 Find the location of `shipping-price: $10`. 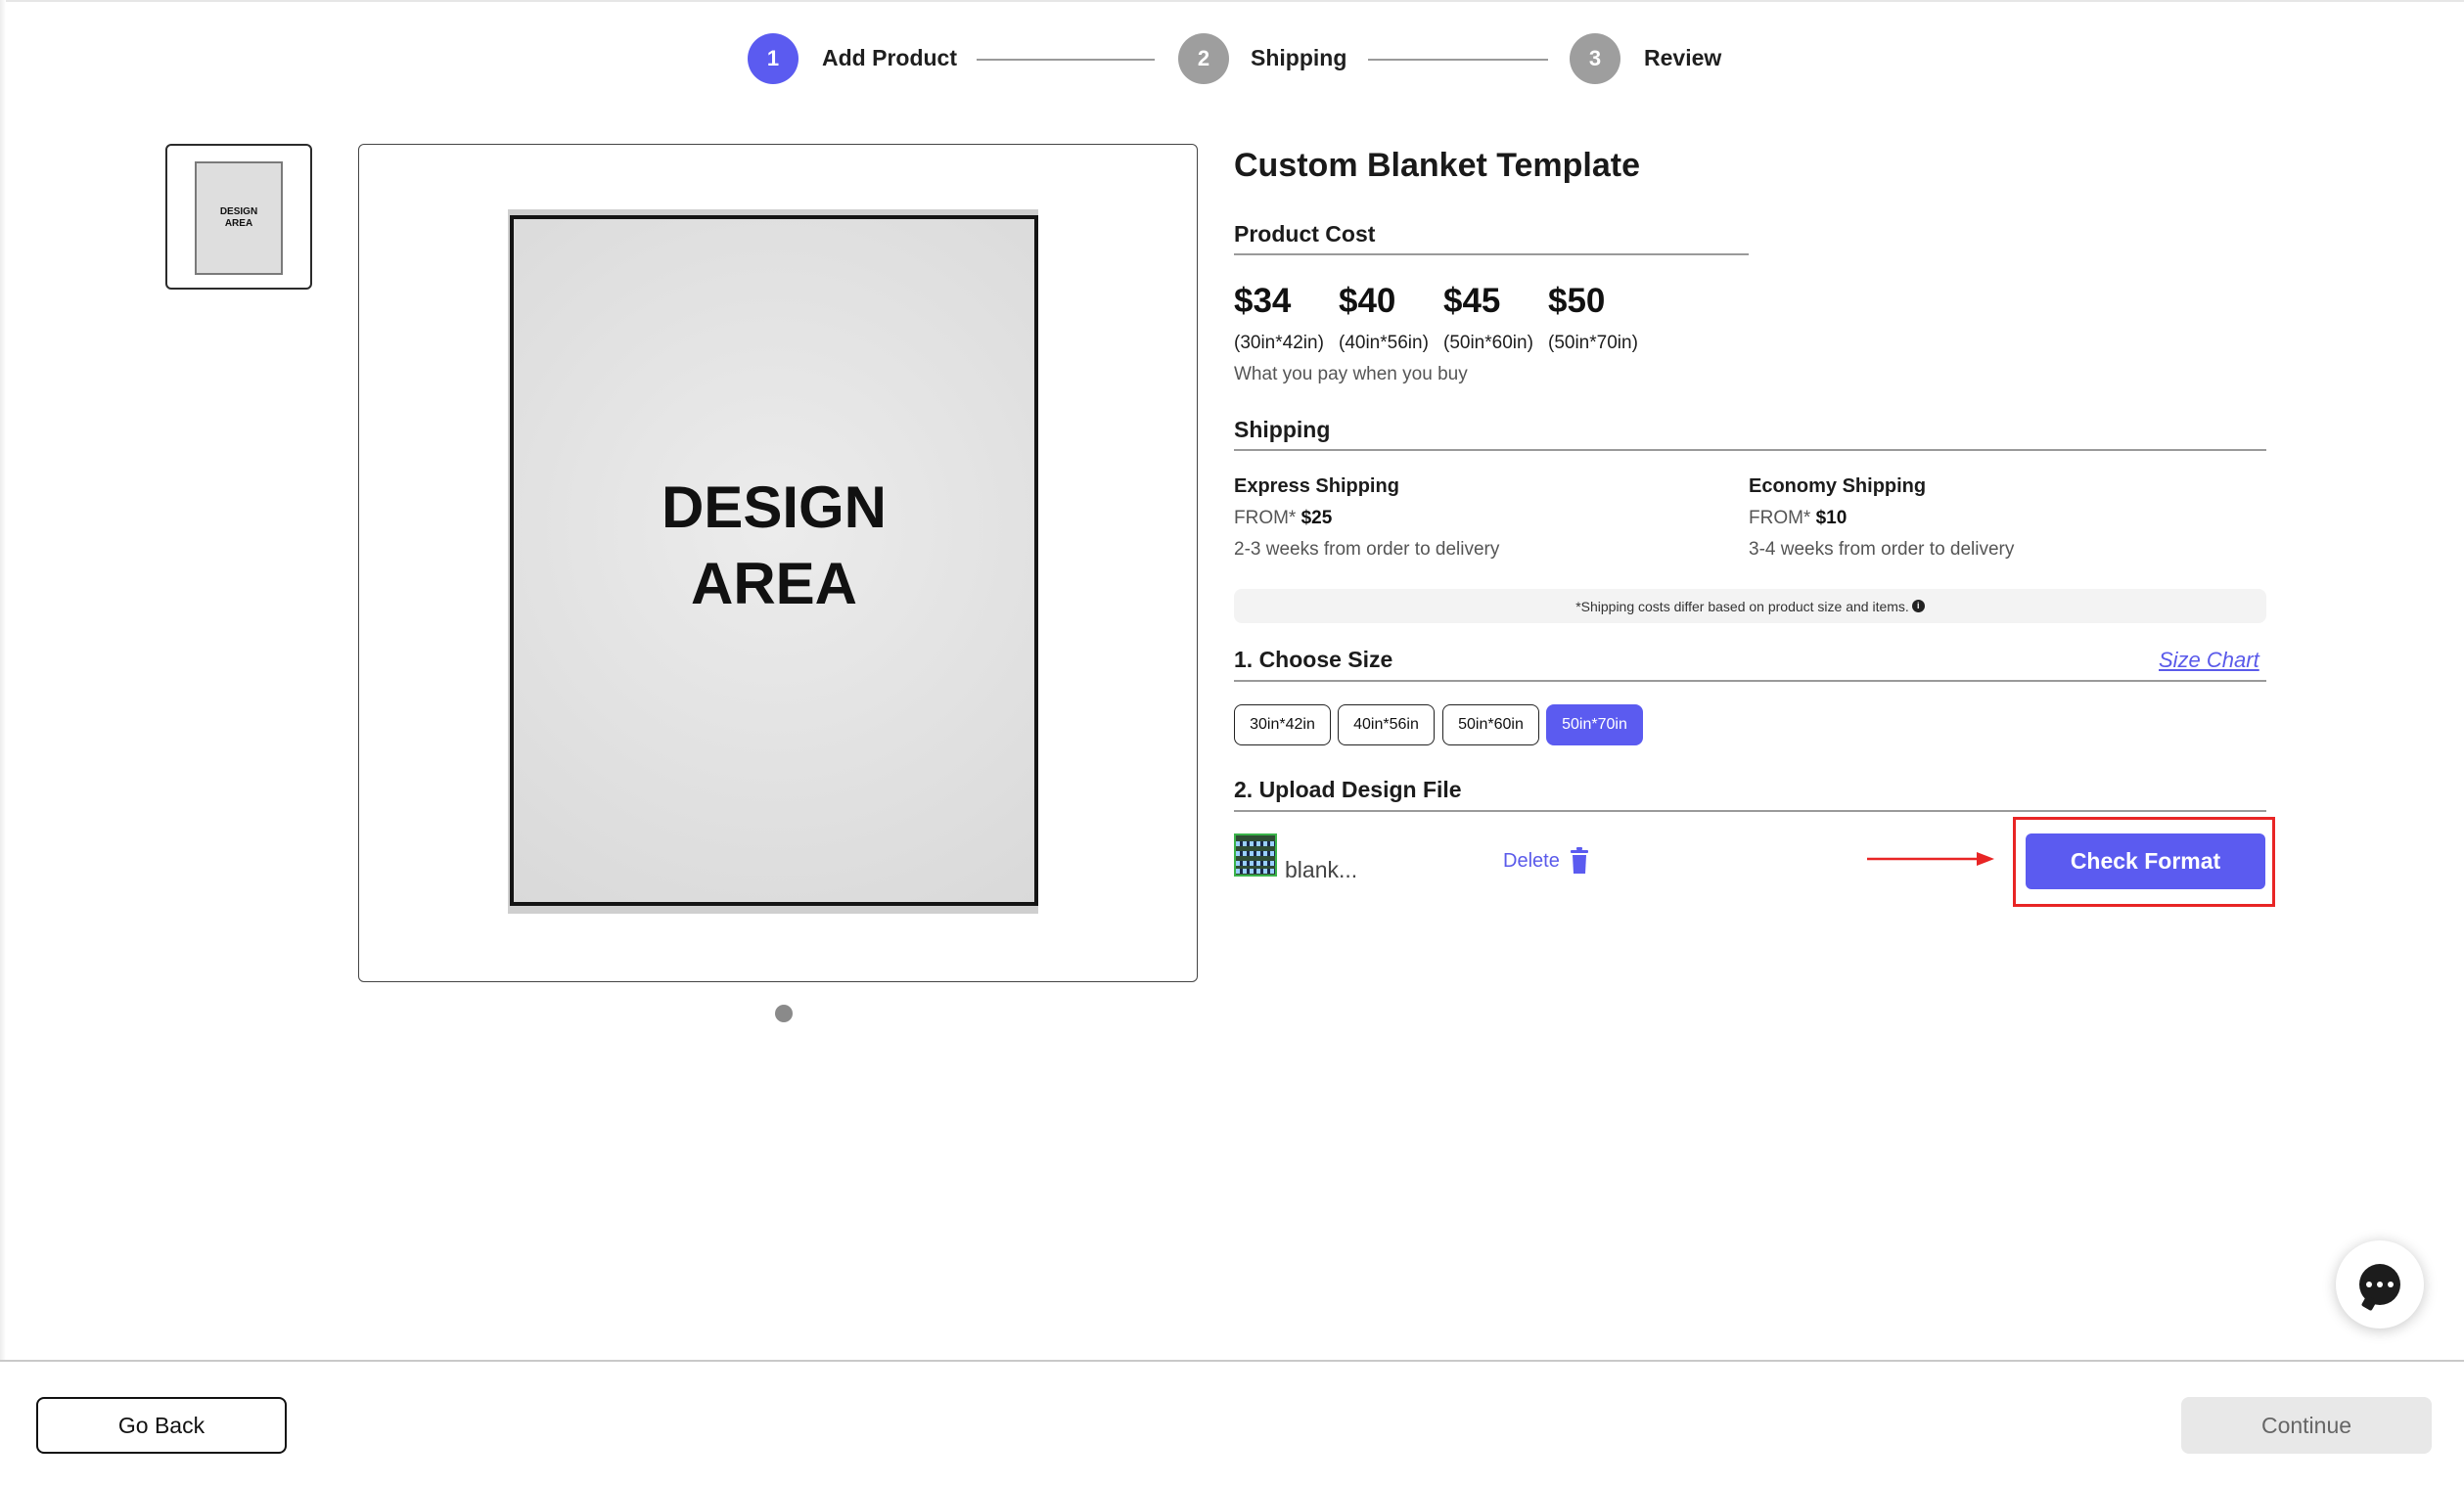

shipping-price: $10 is located at coordinates (1832, 518).